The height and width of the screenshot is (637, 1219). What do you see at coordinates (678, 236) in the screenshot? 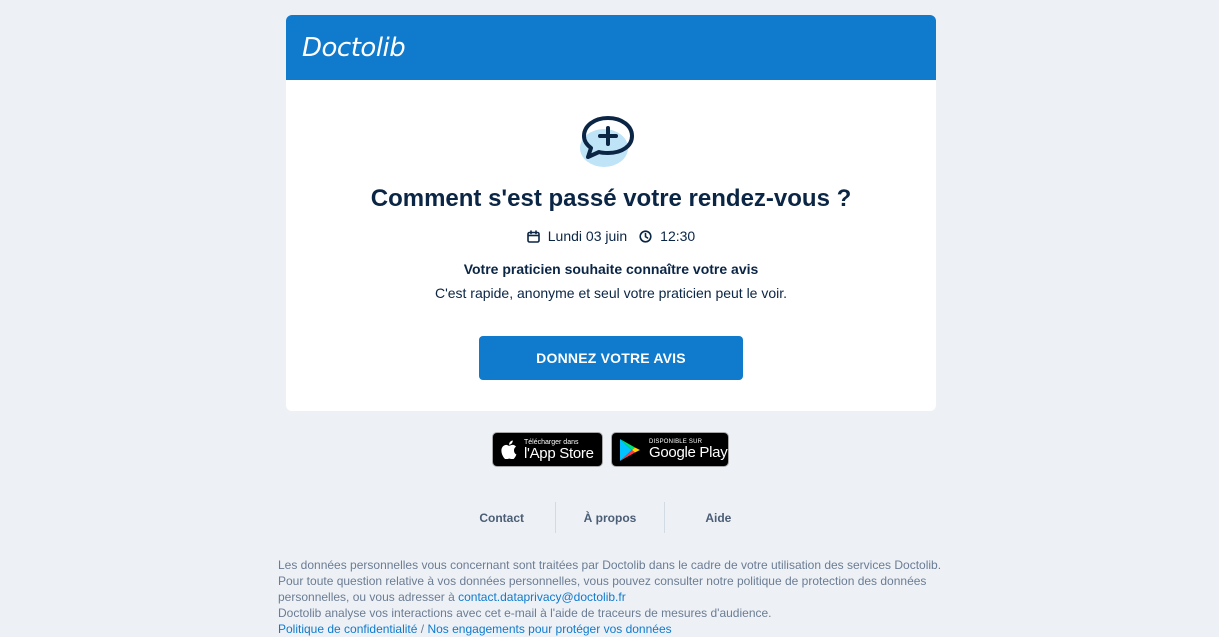
I see `time-text: 12:30` at bounding box center [678, 236].